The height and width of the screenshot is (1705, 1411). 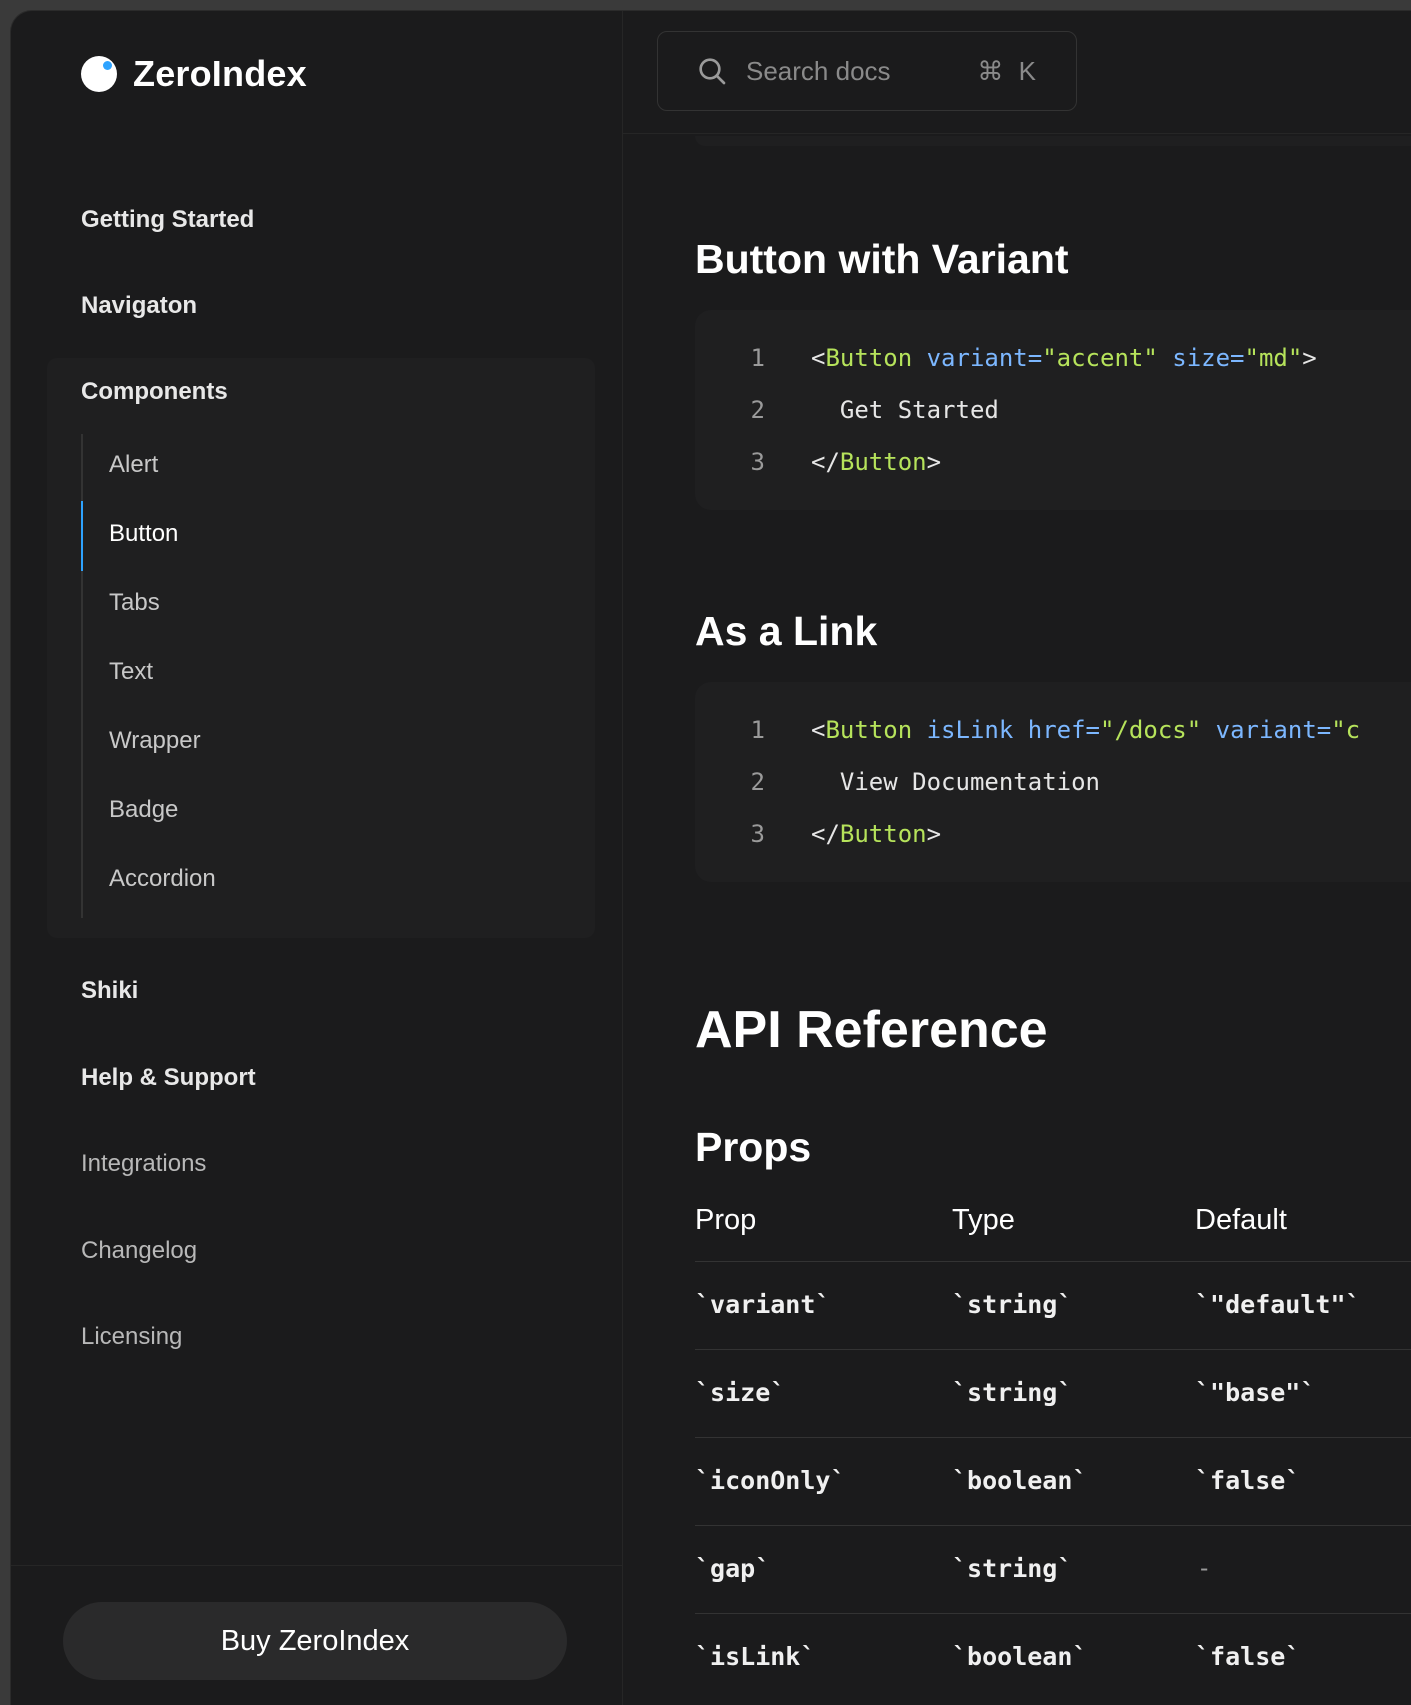 I want to click on table-row: `iconOnly` `boolean` `false`, so click(x=1053, y=1481).